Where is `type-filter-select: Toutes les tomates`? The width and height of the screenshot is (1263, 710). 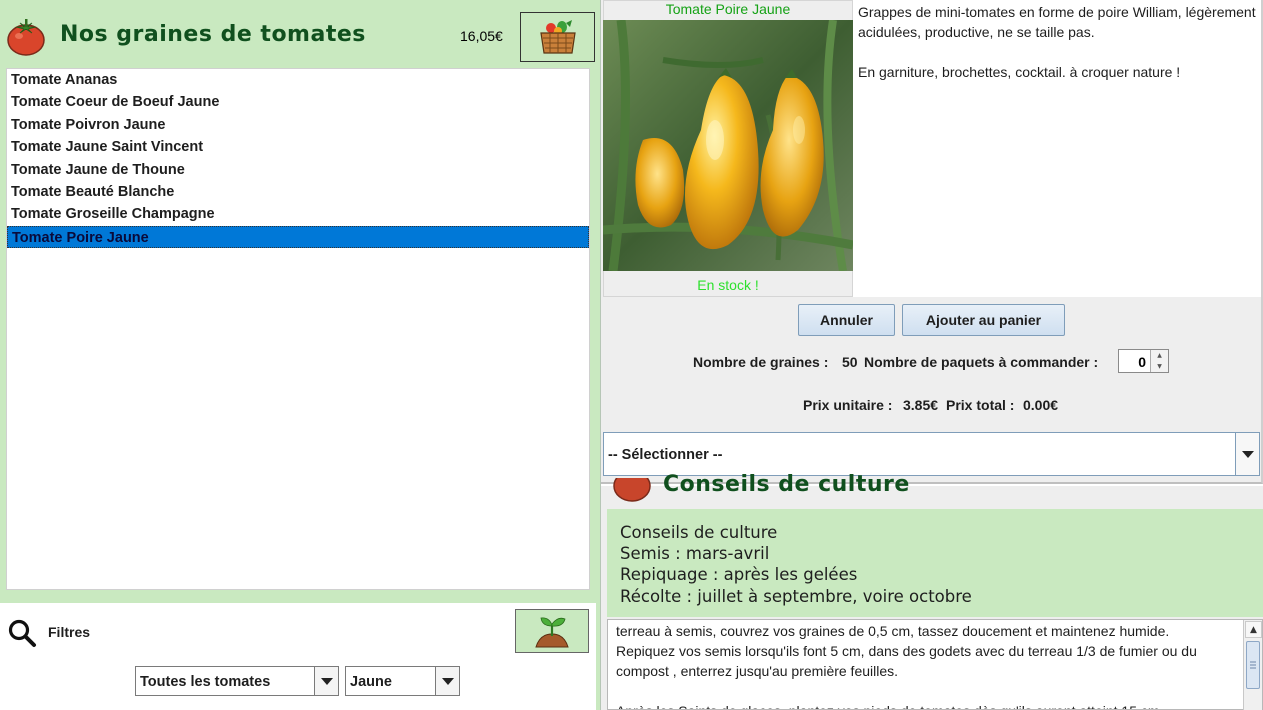 type-filter-select: Toutes les tomates is located at coordinates (237, 681).